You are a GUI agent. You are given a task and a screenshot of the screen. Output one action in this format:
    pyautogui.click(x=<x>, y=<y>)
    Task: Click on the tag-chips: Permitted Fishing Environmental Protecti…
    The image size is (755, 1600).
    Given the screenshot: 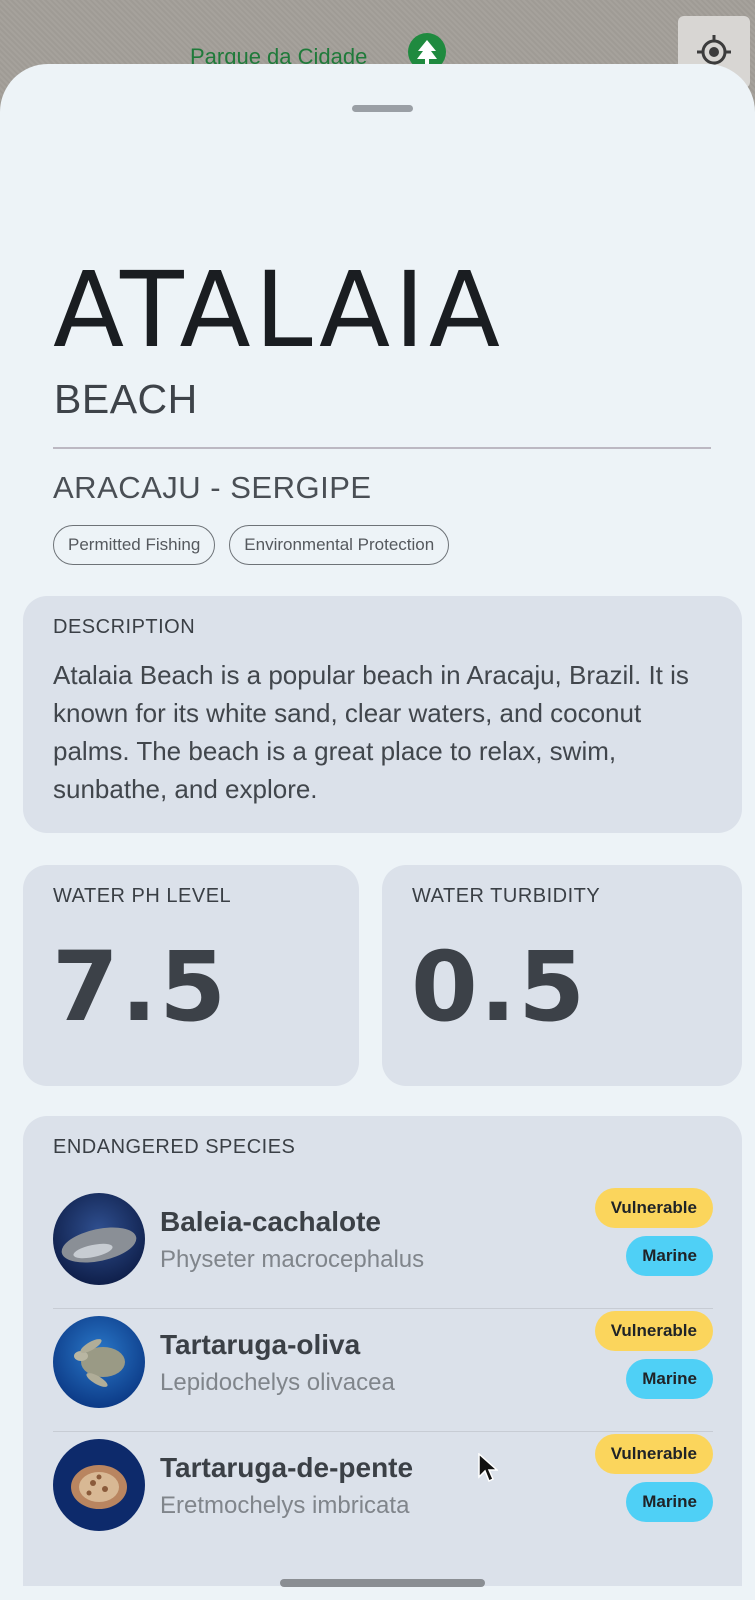 What is the action you would take?
    pyautogui.click(x=251, y=545)
    